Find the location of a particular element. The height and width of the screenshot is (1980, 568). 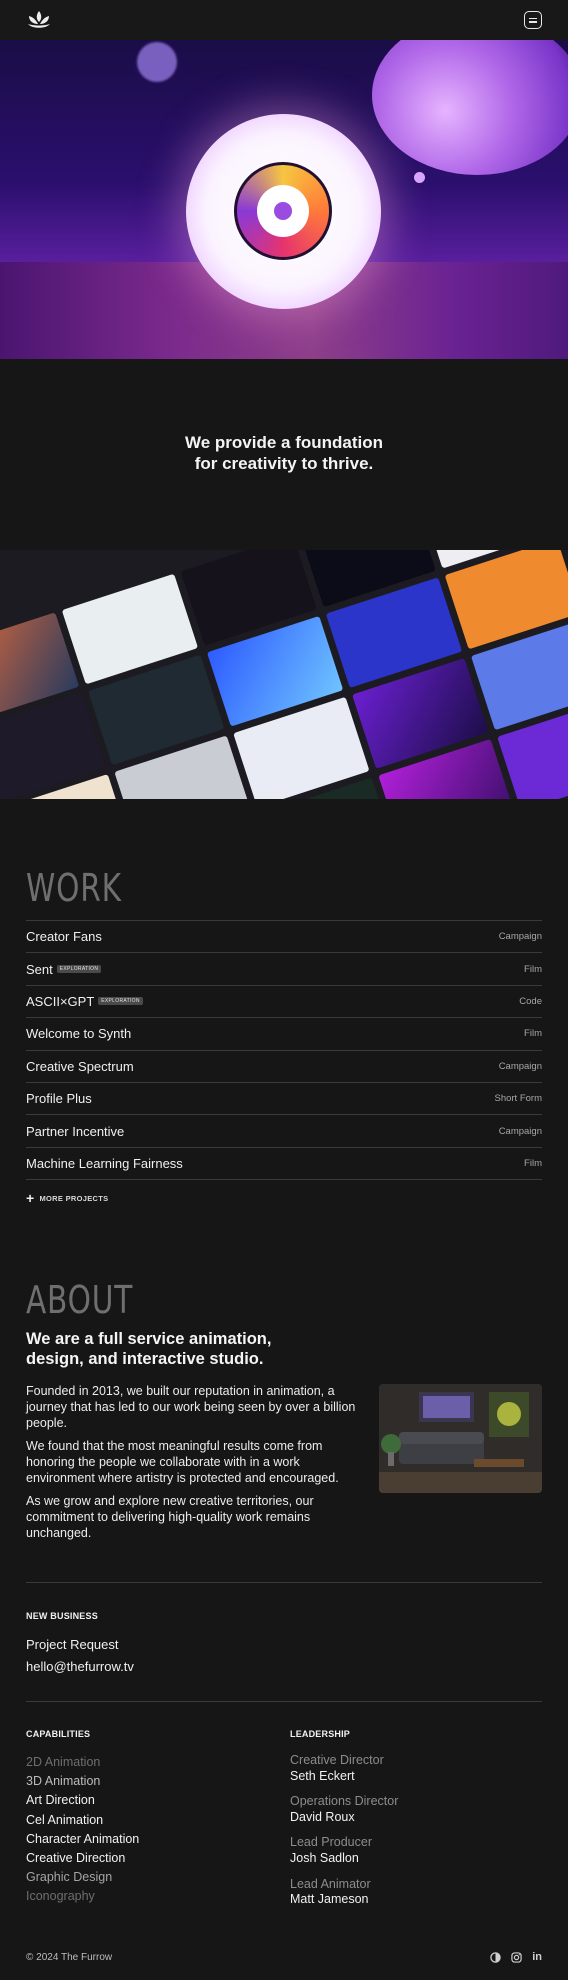

menu-icon is located at coordinates (533, 20).